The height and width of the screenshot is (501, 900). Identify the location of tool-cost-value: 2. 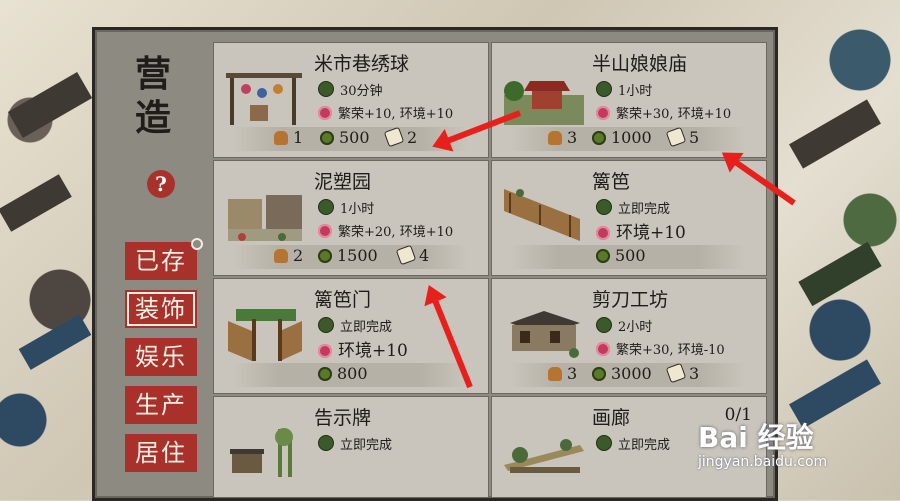
(412, 137).